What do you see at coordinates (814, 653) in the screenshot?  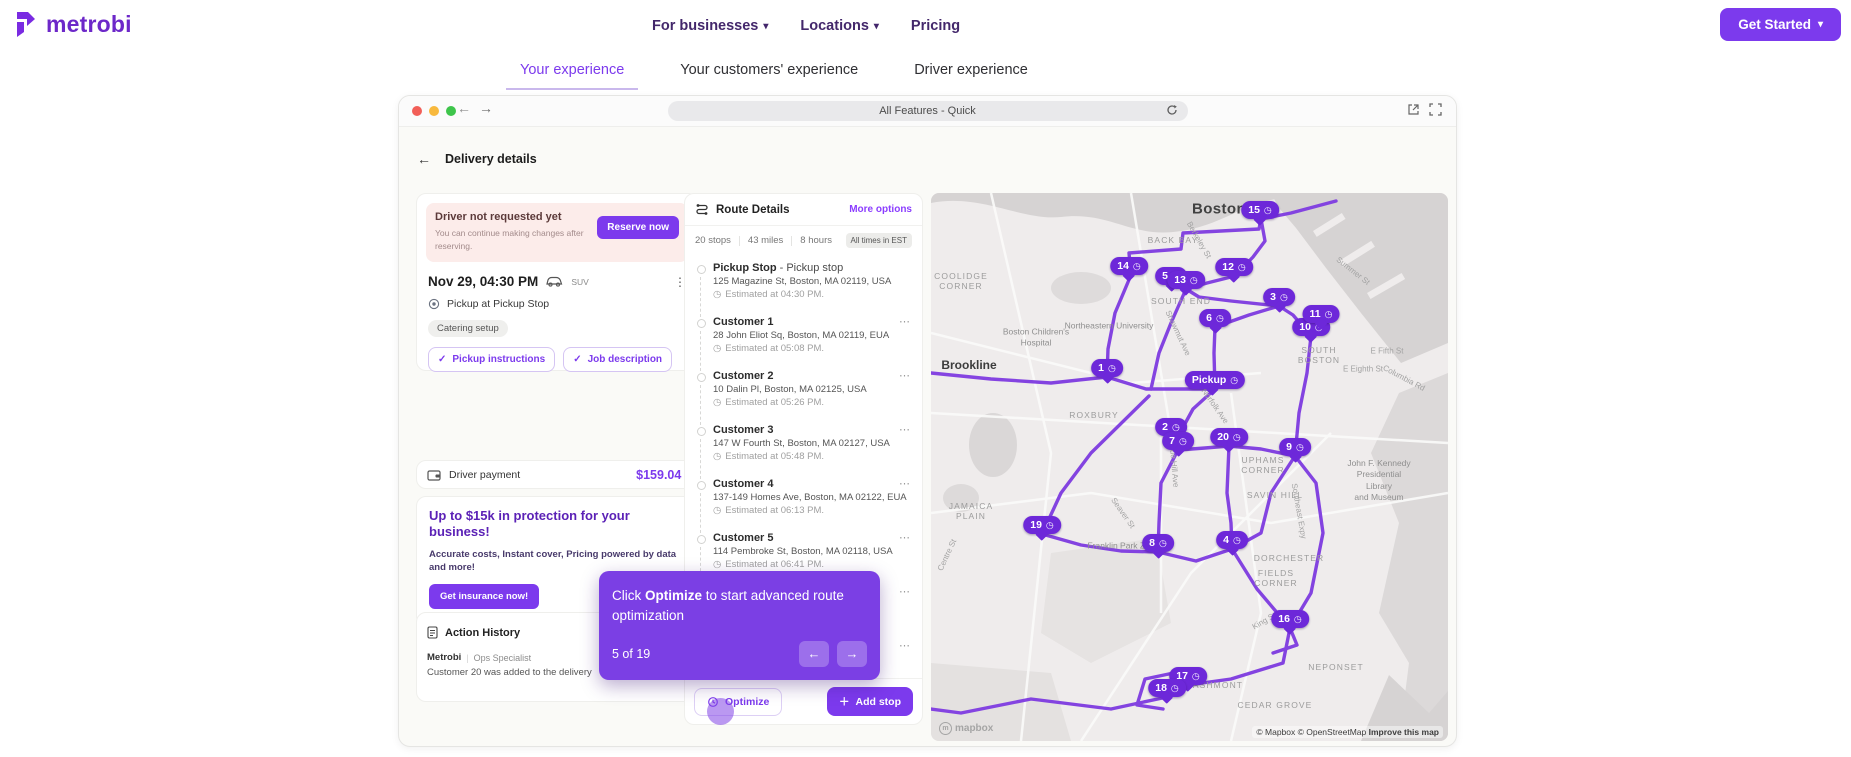 I see `tour-prev-button: ←` at bounding box center [814, 653].